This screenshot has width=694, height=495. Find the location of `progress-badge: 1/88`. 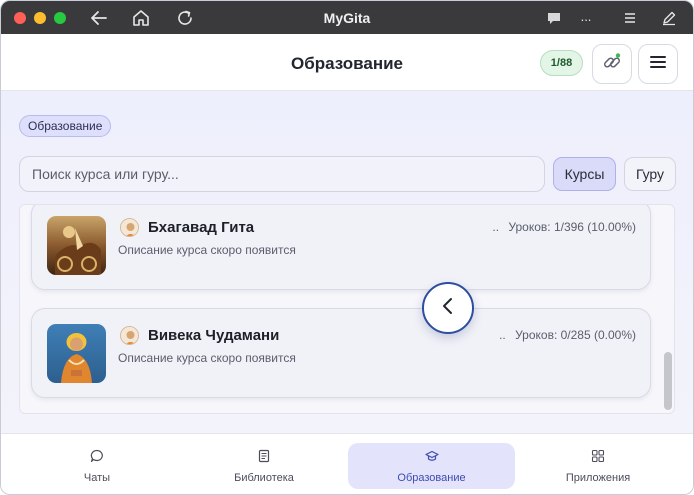

progress-badge: 1/88 is located at coordinates (561, 63).